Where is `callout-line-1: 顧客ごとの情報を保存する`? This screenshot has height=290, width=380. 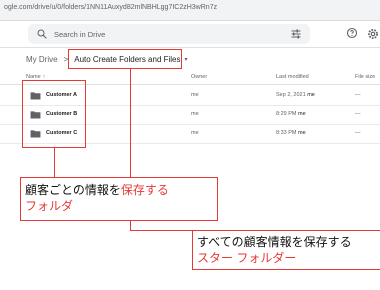
callout-line-1: 顧客ごとの情報を保存する is located at coordinates (119, 190).